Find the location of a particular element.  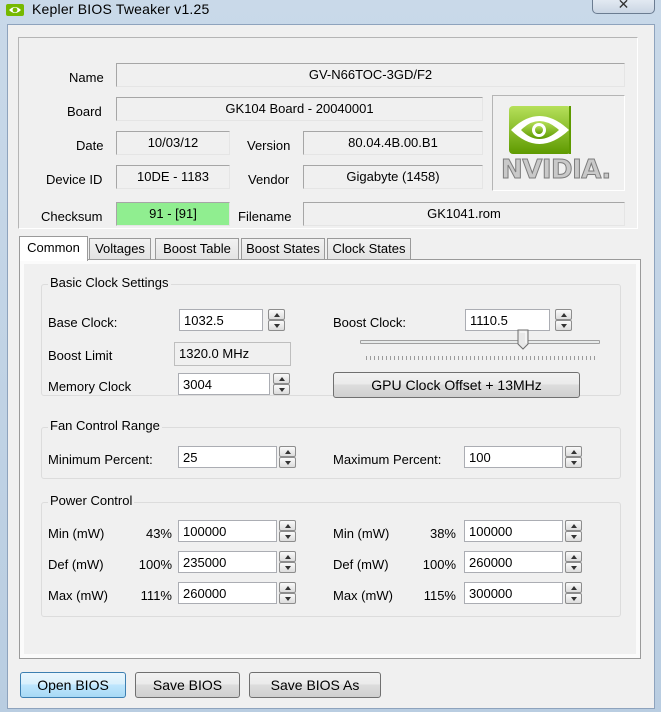

window-title: Kepler BIOS Tweaker v1.25 is located at coordinates (121, 9).